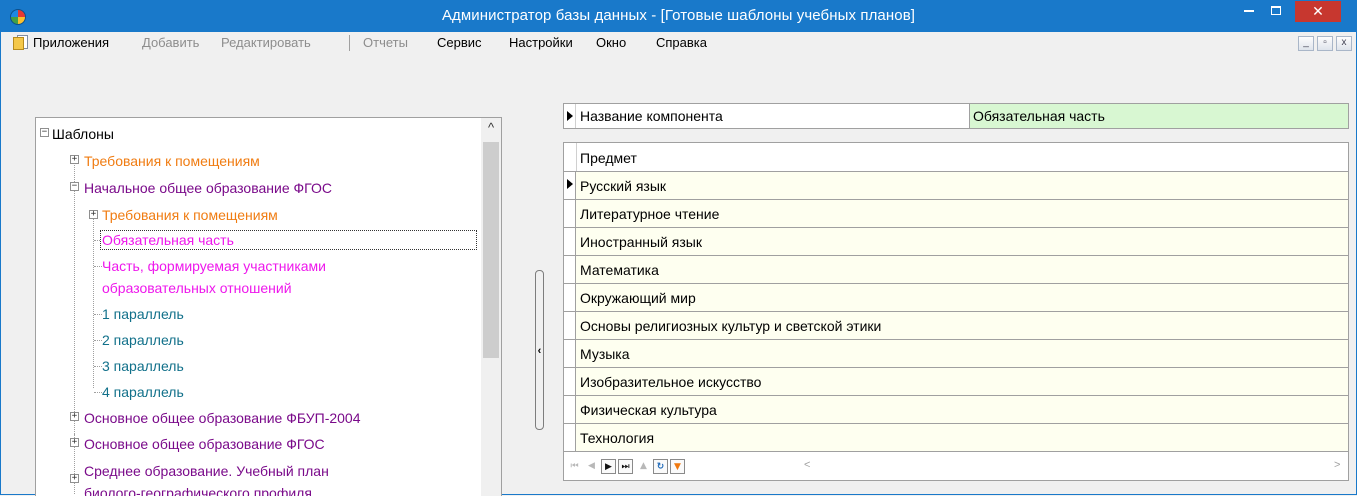 The width and height of the screenshot is (1357, 496). I want to click on menu-reports: Отчеты, so click(385, 42).